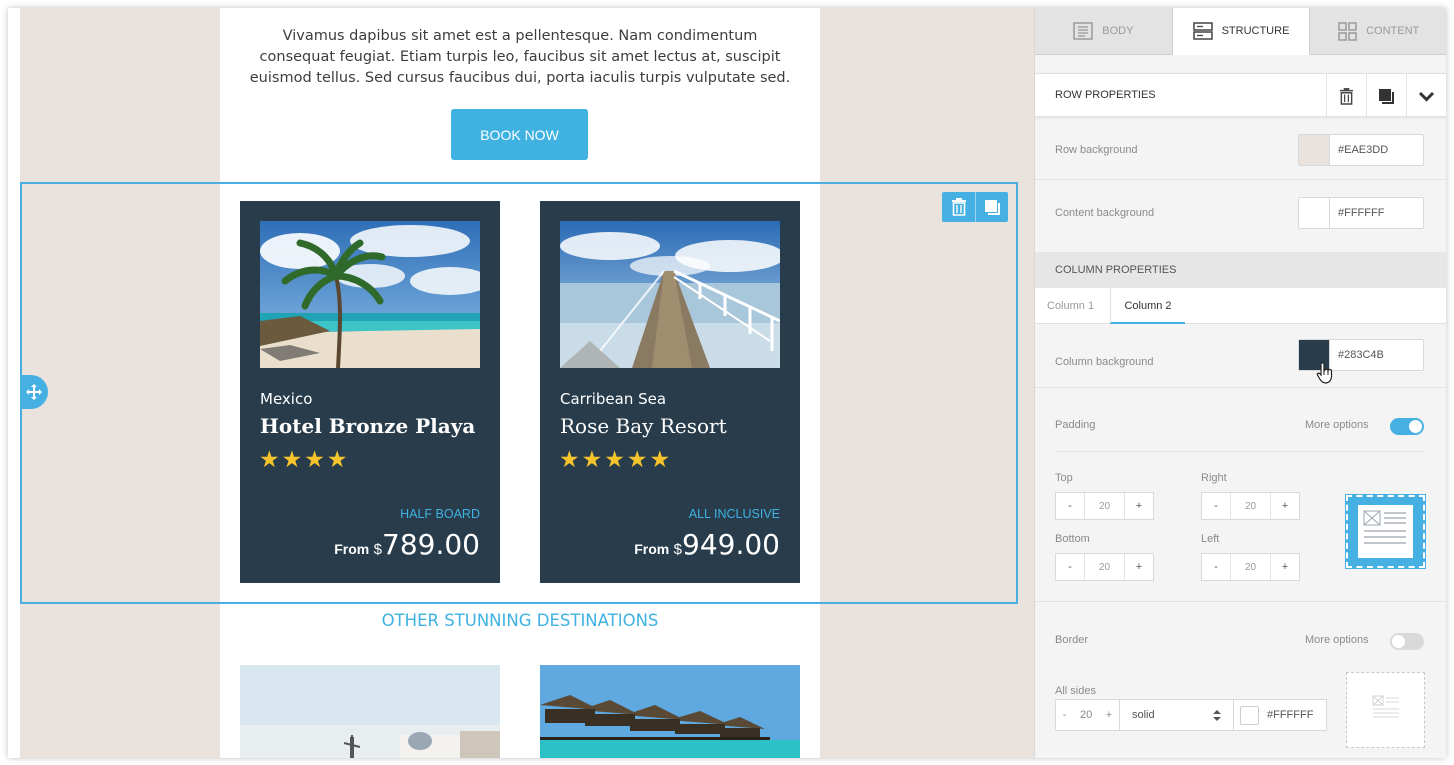 The image size is (1454, 765). I want to click on border-color-field: #FFFFFF, so click(1280, 715).